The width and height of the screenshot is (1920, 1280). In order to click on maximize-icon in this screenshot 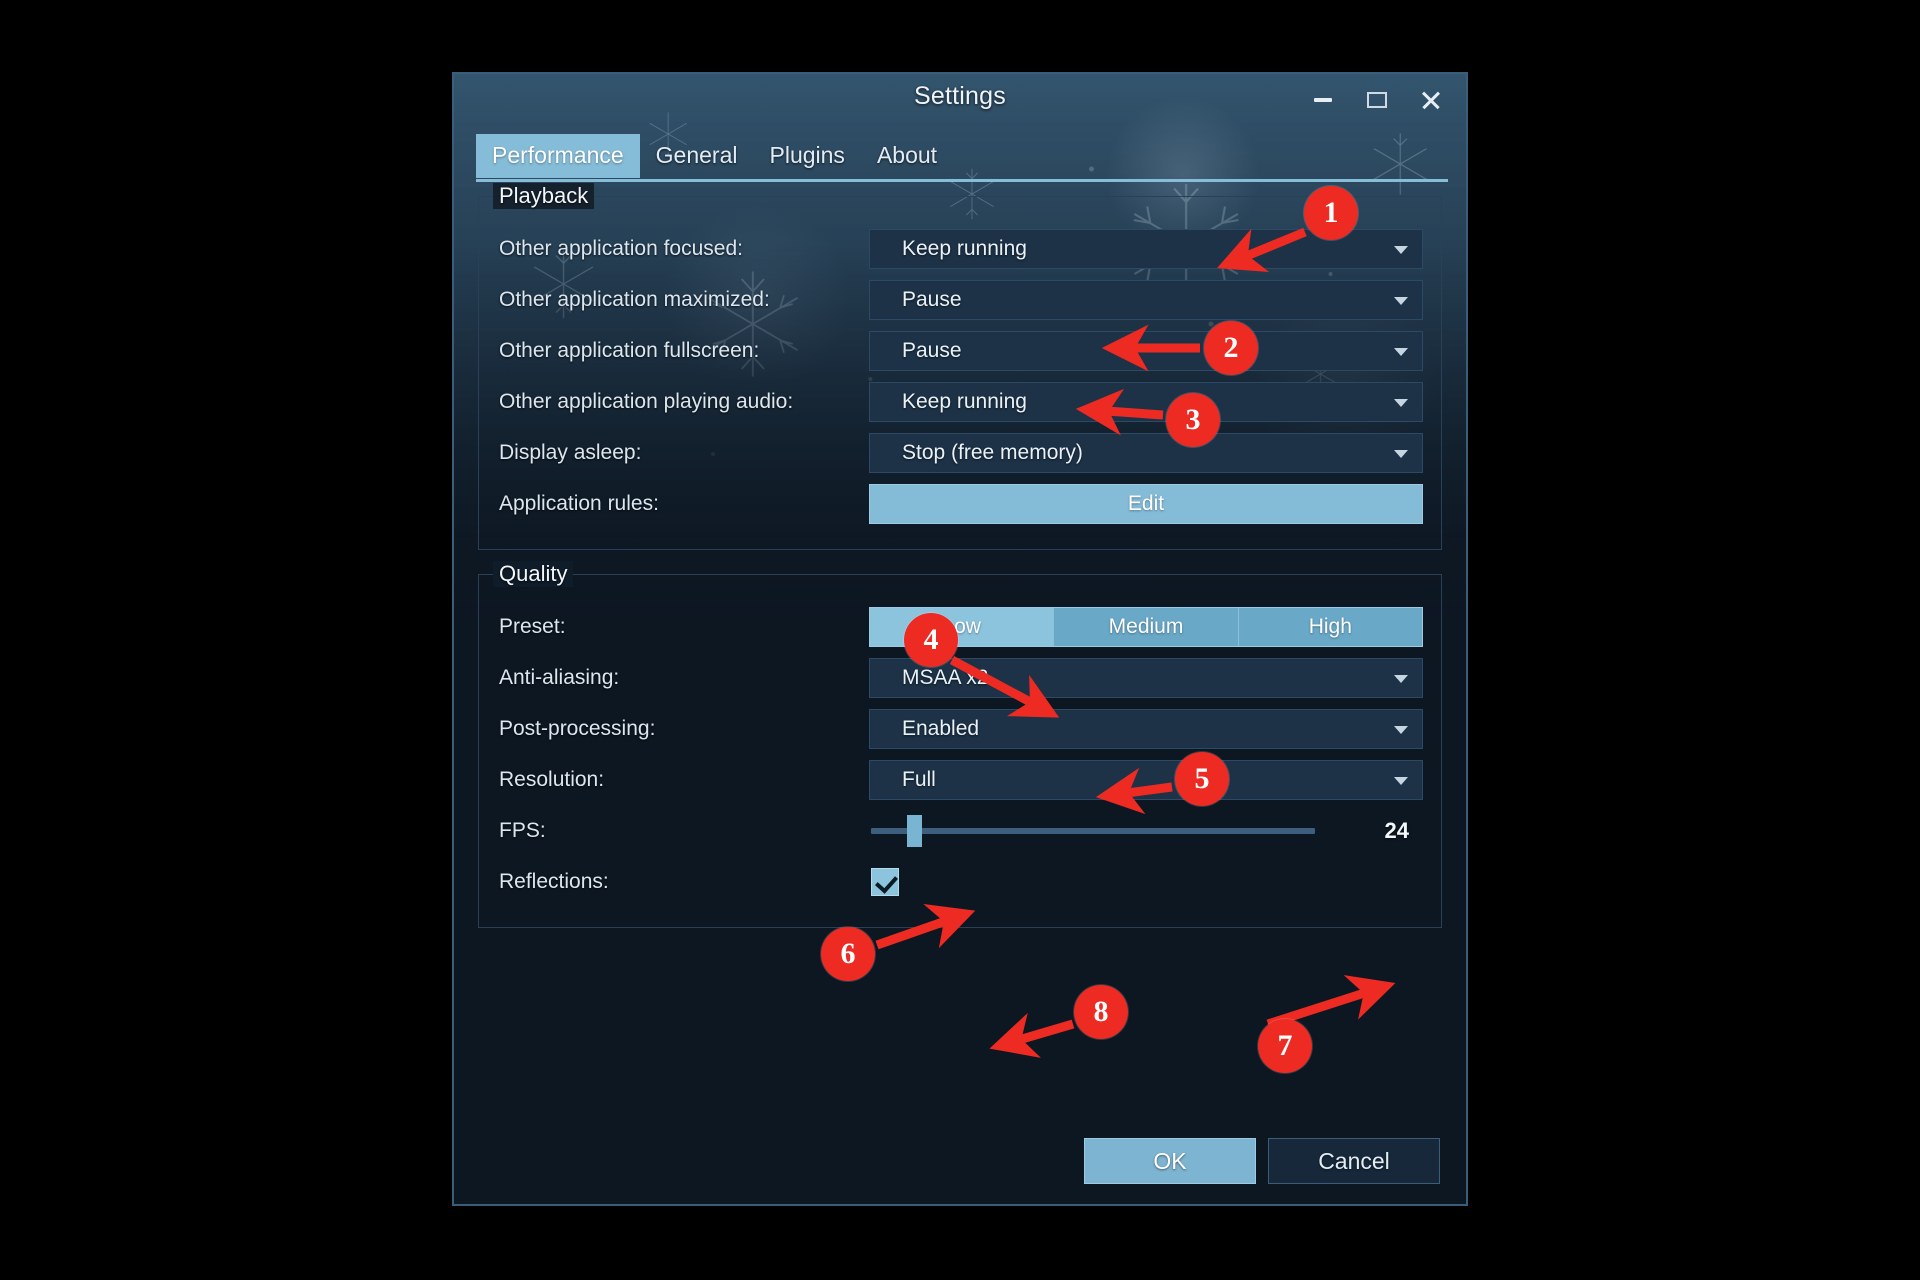, I will do `click(1377, 100)`.